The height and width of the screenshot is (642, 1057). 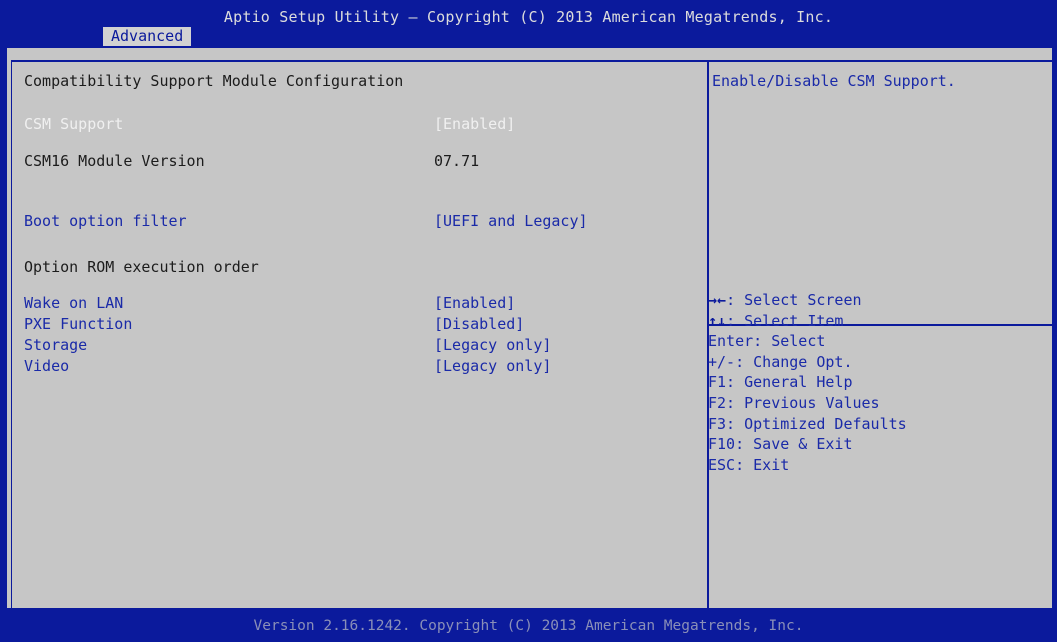 I want to click on key-help-change: +/-: Change Opt., so click(x=780, y=361).